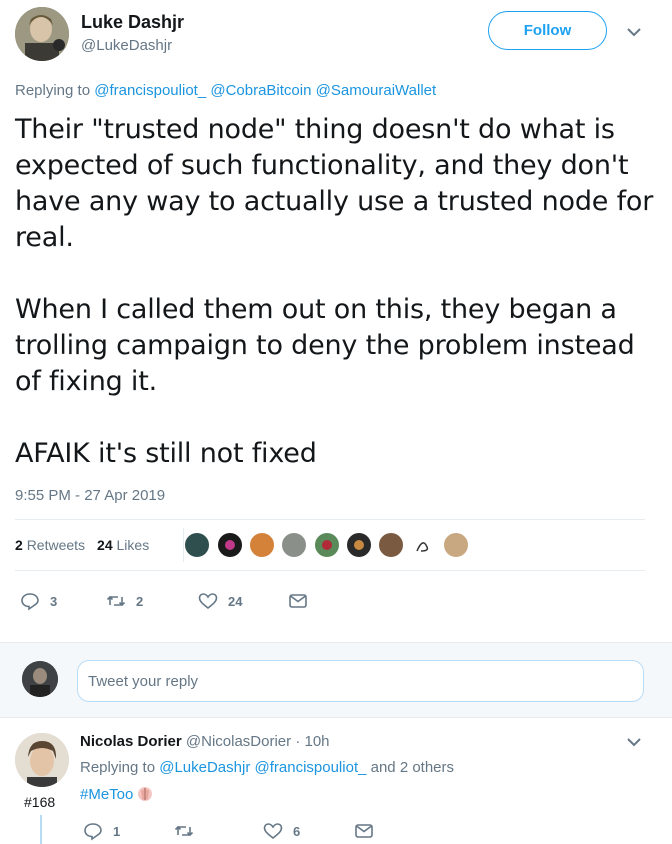 This screenshot has width=672, height=844. I want to click on tweet-stats: 2 Retweets 24 Likes, so click(82, 545).